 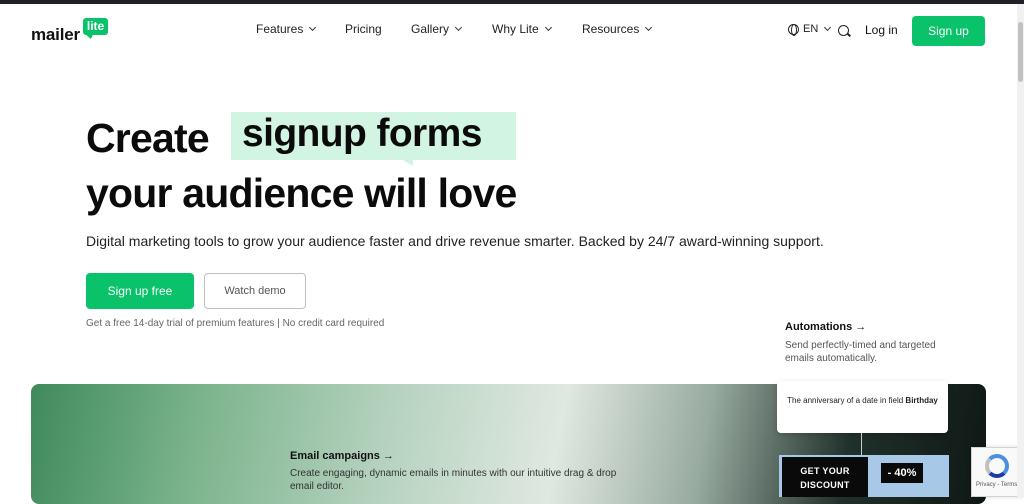 I want to click on discount-line-2: DISCOUNT, so click(x=825, y=485).